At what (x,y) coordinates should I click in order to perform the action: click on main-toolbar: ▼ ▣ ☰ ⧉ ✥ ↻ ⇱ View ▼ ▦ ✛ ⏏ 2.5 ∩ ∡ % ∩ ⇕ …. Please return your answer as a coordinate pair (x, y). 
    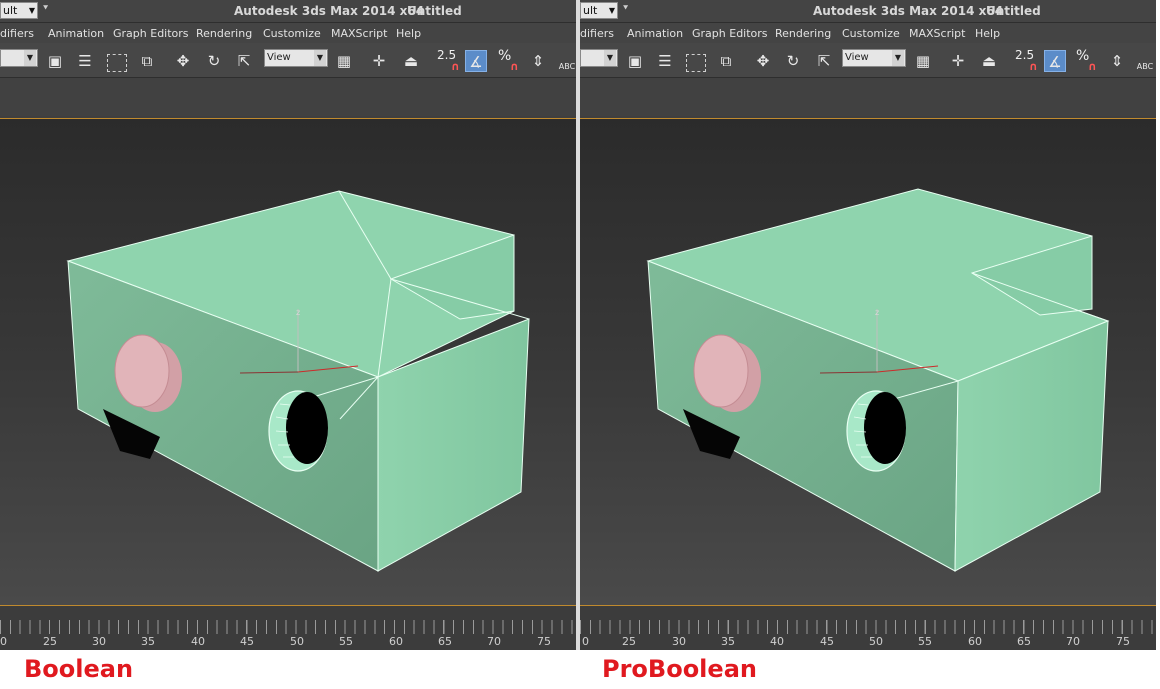
    Looking at the image, I should click on (288, 60).